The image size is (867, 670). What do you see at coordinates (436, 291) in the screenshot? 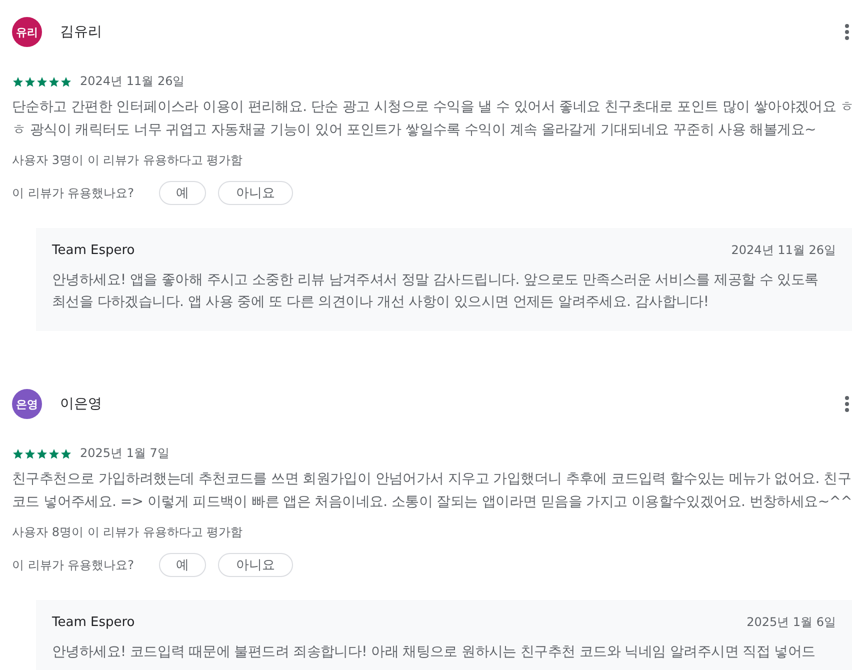
I see `reply-text: 안녕하세요! 앱을 좋아해 주시고 소중한 리뷰 남겨주셔서 정말 감사드립니다. 앞으로도 만족스러운 서비스를 제공할 수 있도록 최선을 다하겠습니다. 앱 사용 중에 또 다른 의견이나 개선 사항이 있으시면 언제든 알려주세요. 감사합니다!` at bounding box center [436, 291].